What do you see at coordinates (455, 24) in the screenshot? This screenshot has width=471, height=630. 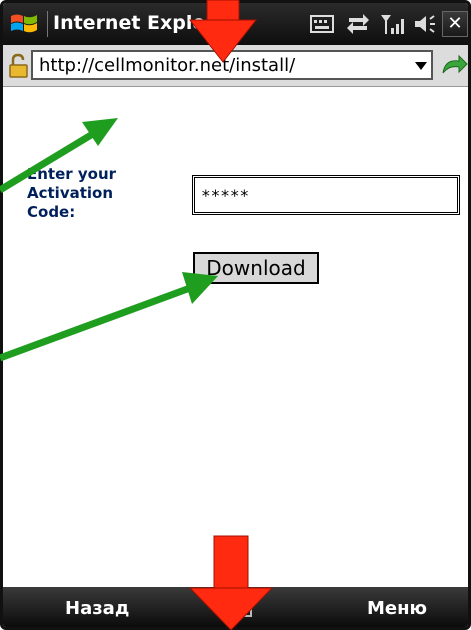 I see `close-button: ✕` at bounding box center [455, 24].